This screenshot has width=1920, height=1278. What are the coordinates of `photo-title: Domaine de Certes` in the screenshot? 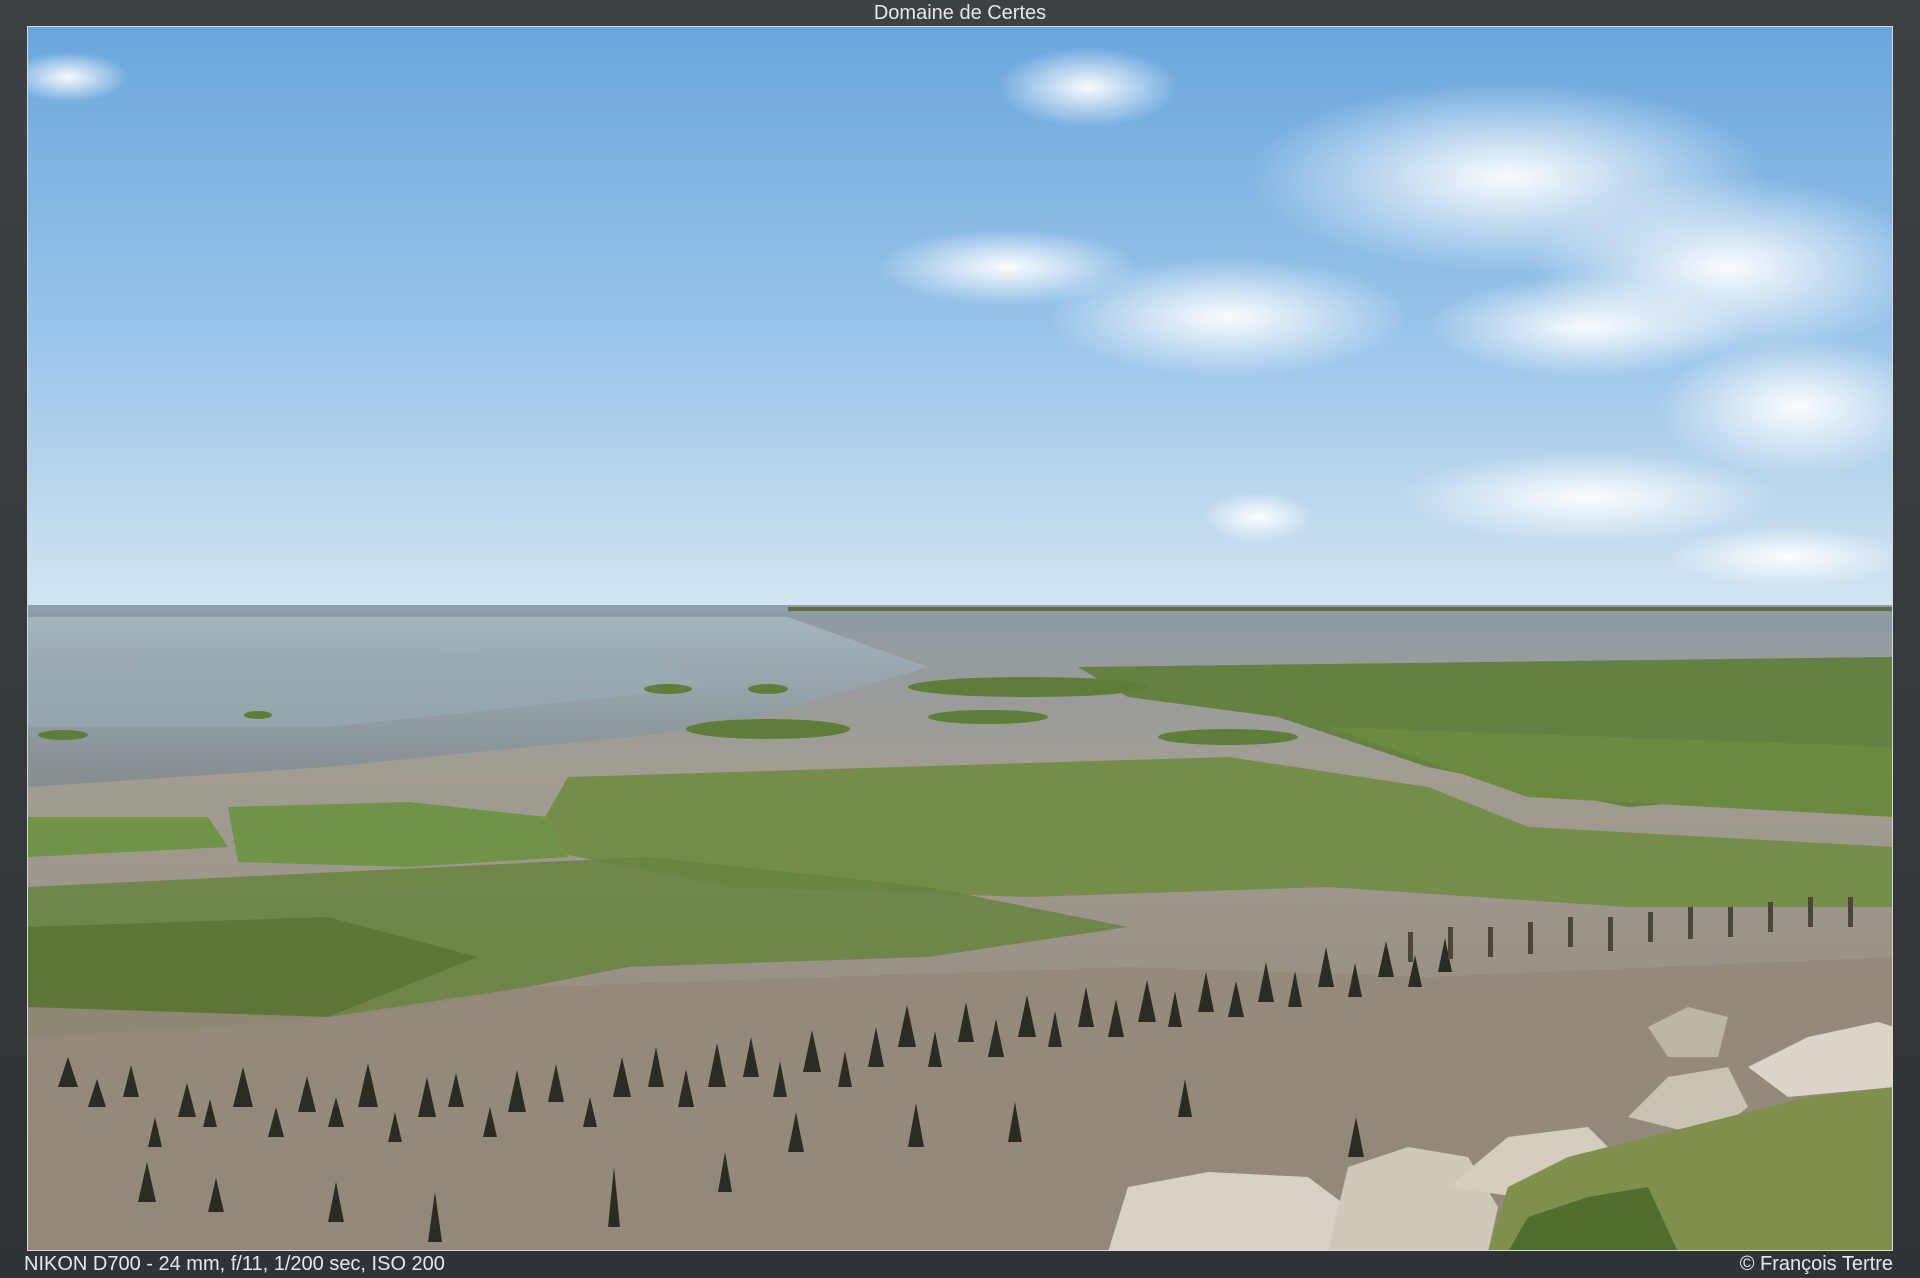 It's located at (960, 13).